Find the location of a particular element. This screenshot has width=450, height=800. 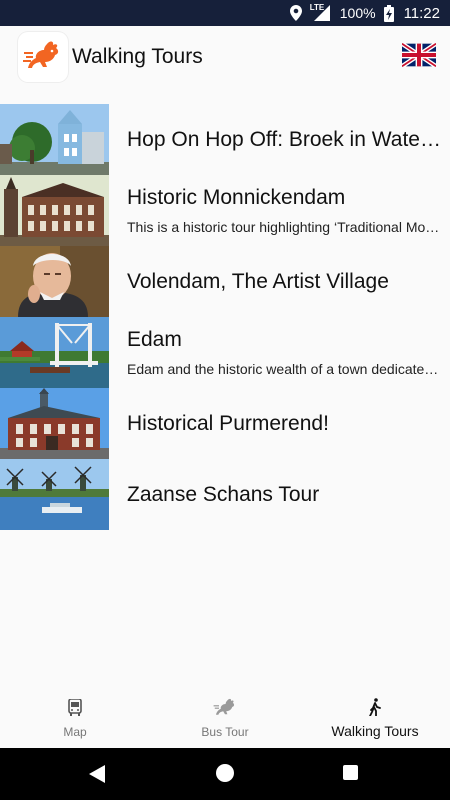

tour-title: Historical Purmerend! is located at coordinates (228, 423).